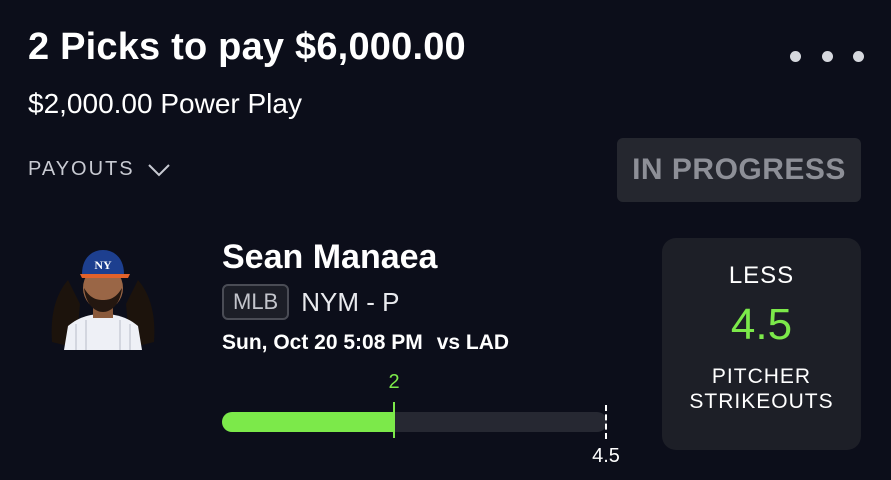  I want to click on progress-target-marker, so click(606, 422).